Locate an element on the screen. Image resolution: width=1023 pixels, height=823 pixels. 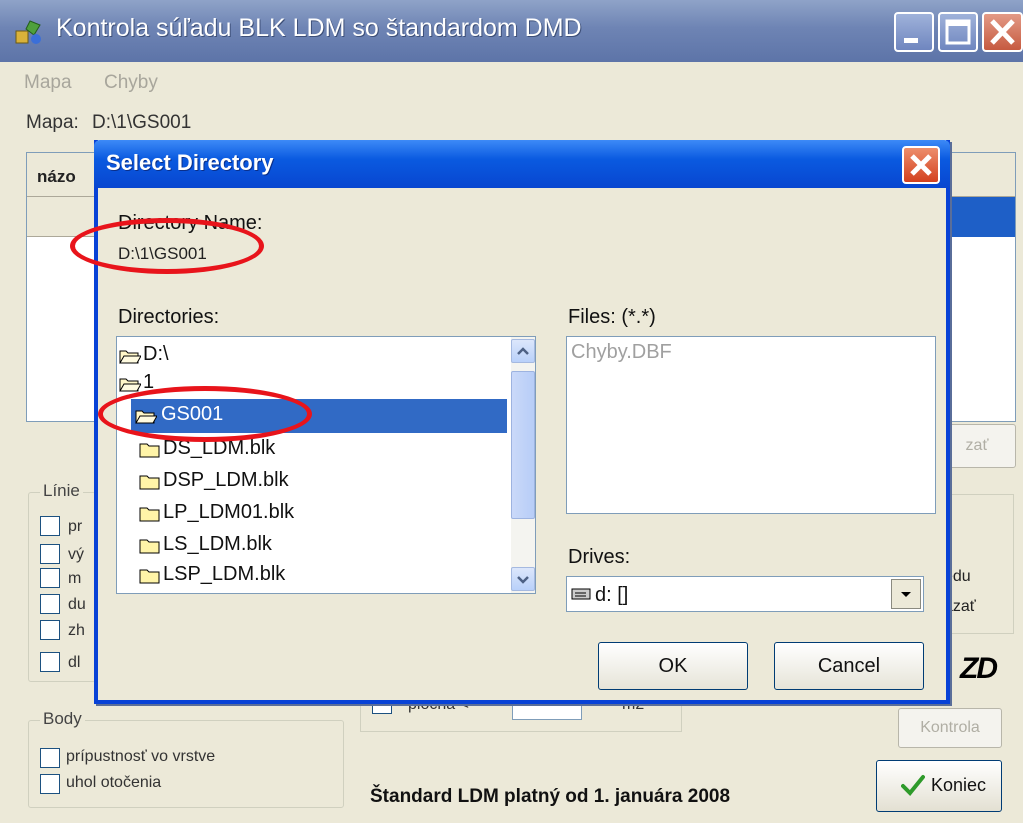
menu-chyby: Chyby is located at coordinates (131, 83).